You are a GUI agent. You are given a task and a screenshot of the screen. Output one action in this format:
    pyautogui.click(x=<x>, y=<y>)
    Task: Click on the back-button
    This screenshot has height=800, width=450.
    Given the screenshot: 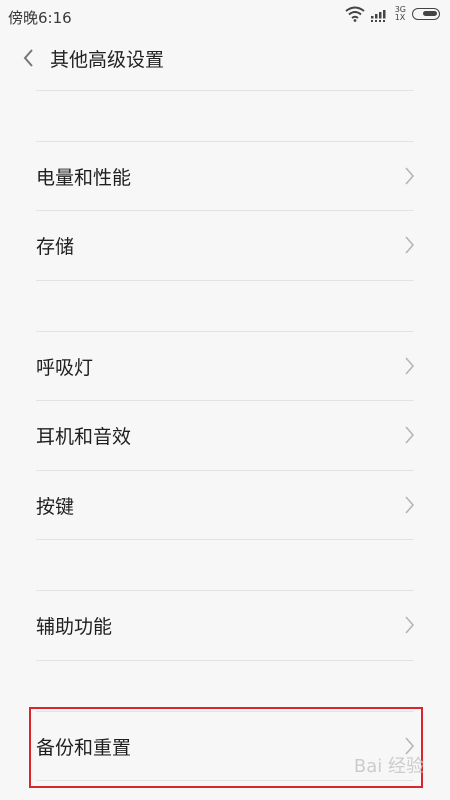 What is the action you would take?
    pyautogui.click(x=28, y=58)
    